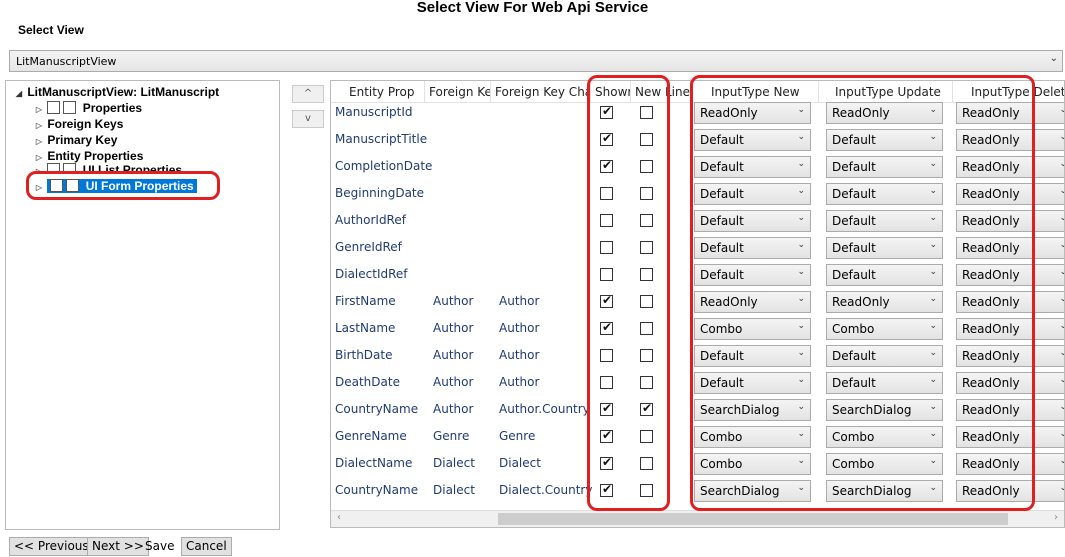 Image resolution: width=1065 pixels, height=557 pixels. Describe the element at coordinates (458, 92) in the screenshot. I see `column-header-foreign-key: Foreign Key` at that location.